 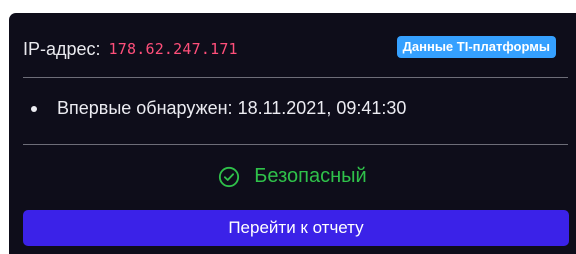 What do you see at coordinates (173, 49) in the screenshot?
I see `ip-address-value: 178.62.247.171` at bounding box center [173, 49].